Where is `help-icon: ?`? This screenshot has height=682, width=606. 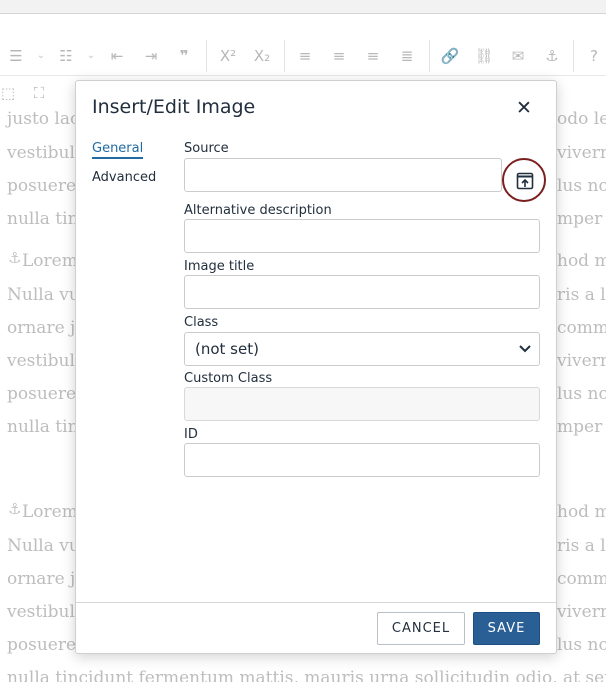 help-icon: ? is located at coordinates (594, 56).